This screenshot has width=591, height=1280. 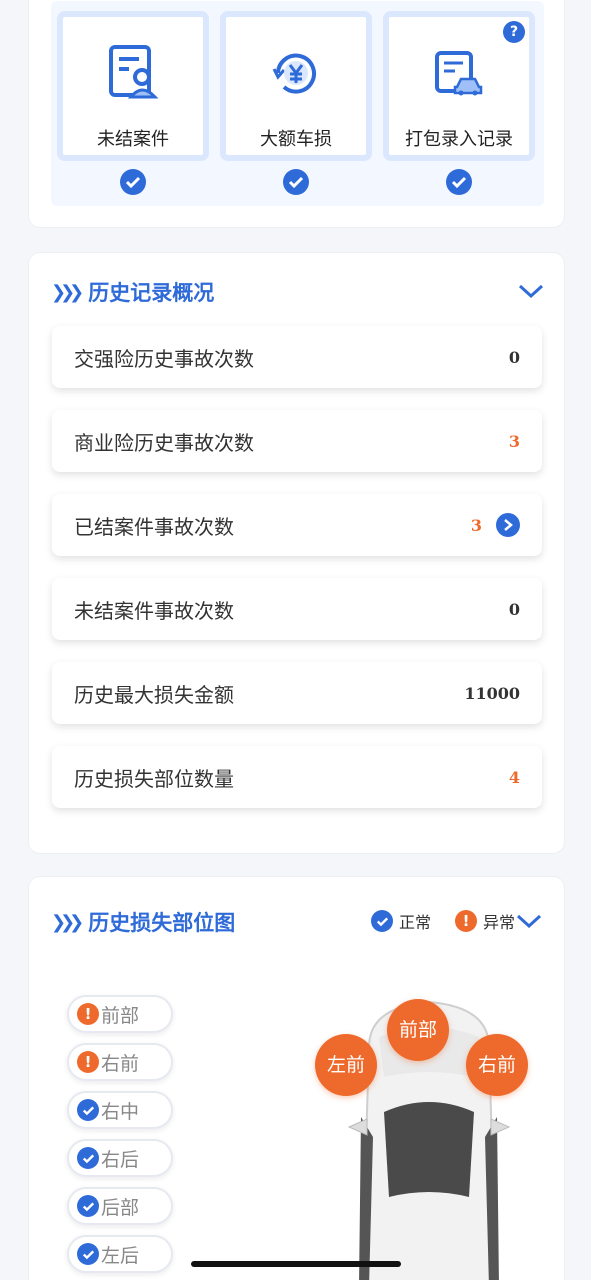 I want to click on stat-value: 4, so click(x=514, y=777).